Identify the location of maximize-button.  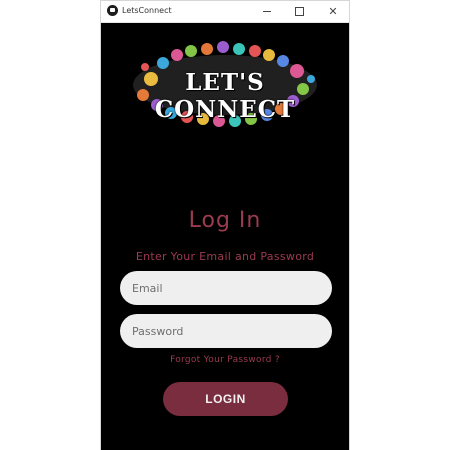
(299, 11).